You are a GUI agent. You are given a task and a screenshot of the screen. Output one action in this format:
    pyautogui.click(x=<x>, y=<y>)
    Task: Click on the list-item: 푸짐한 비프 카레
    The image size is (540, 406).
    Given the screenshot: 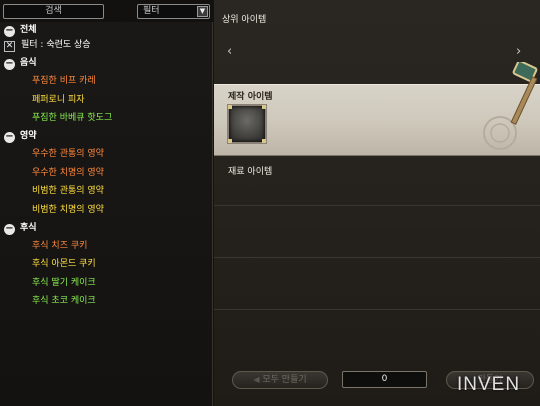 What is the action you would take?
    pyautogui.click(x=64, y=81)
    